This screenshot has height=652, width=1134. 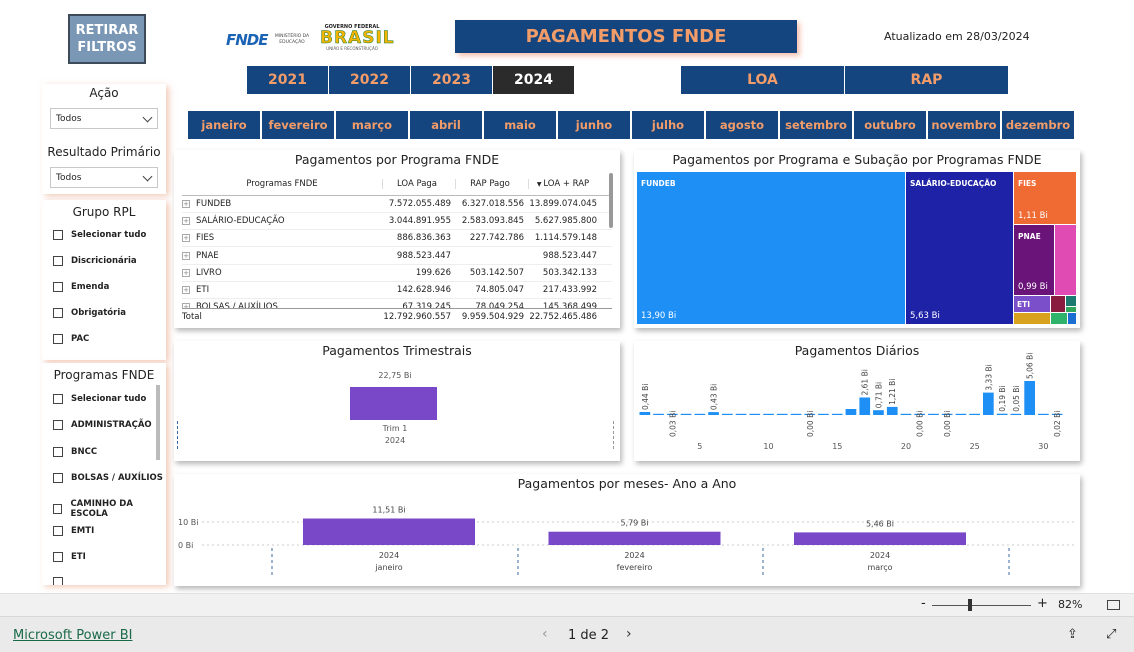 What do you see at coordinates (107, 39) in the screenshot?
I see `reset-filters-button: RETIRAR FILTROS` at bounding box center [107, 39].